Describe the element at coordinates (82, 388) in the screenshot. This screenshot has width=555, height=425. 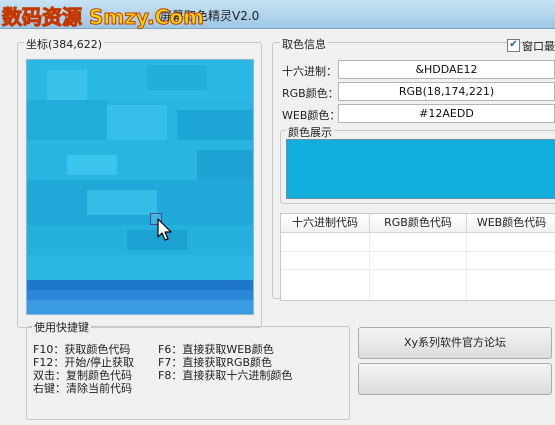
I see `hotkey-rightclick: 右键：清除当前代码` at that location.